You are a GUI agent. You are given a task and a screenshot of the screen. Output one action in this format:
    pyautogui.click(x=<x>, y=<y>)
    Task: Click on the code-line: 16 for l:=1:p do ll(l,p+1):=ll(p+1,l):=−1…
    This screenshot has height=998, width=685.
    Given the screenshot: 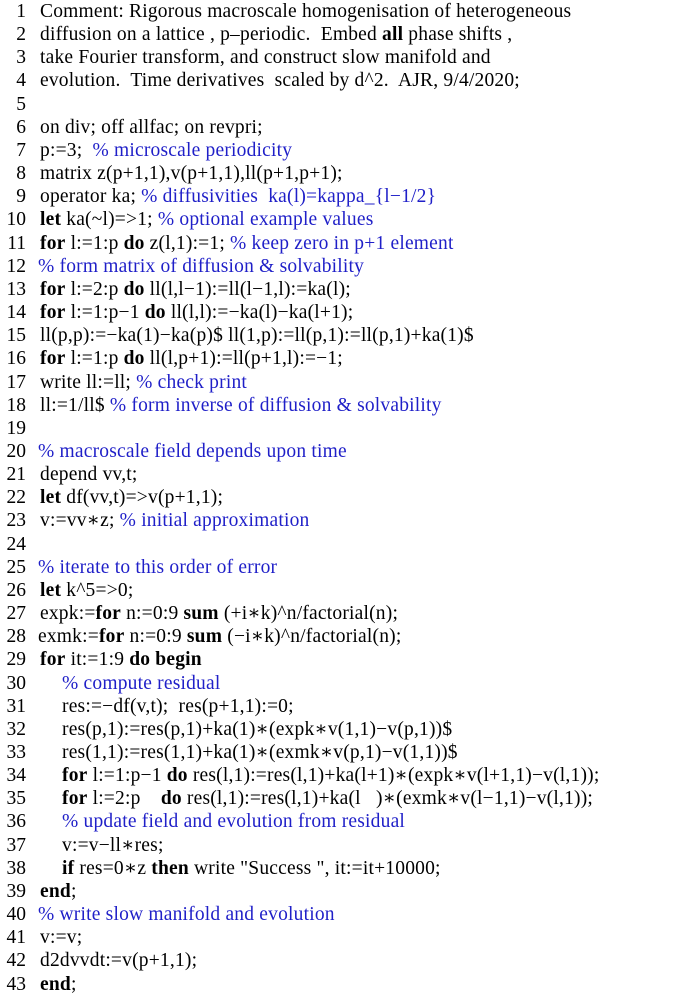 What is the action you would take?
    pyautogui.click(x=342, y=358)
    